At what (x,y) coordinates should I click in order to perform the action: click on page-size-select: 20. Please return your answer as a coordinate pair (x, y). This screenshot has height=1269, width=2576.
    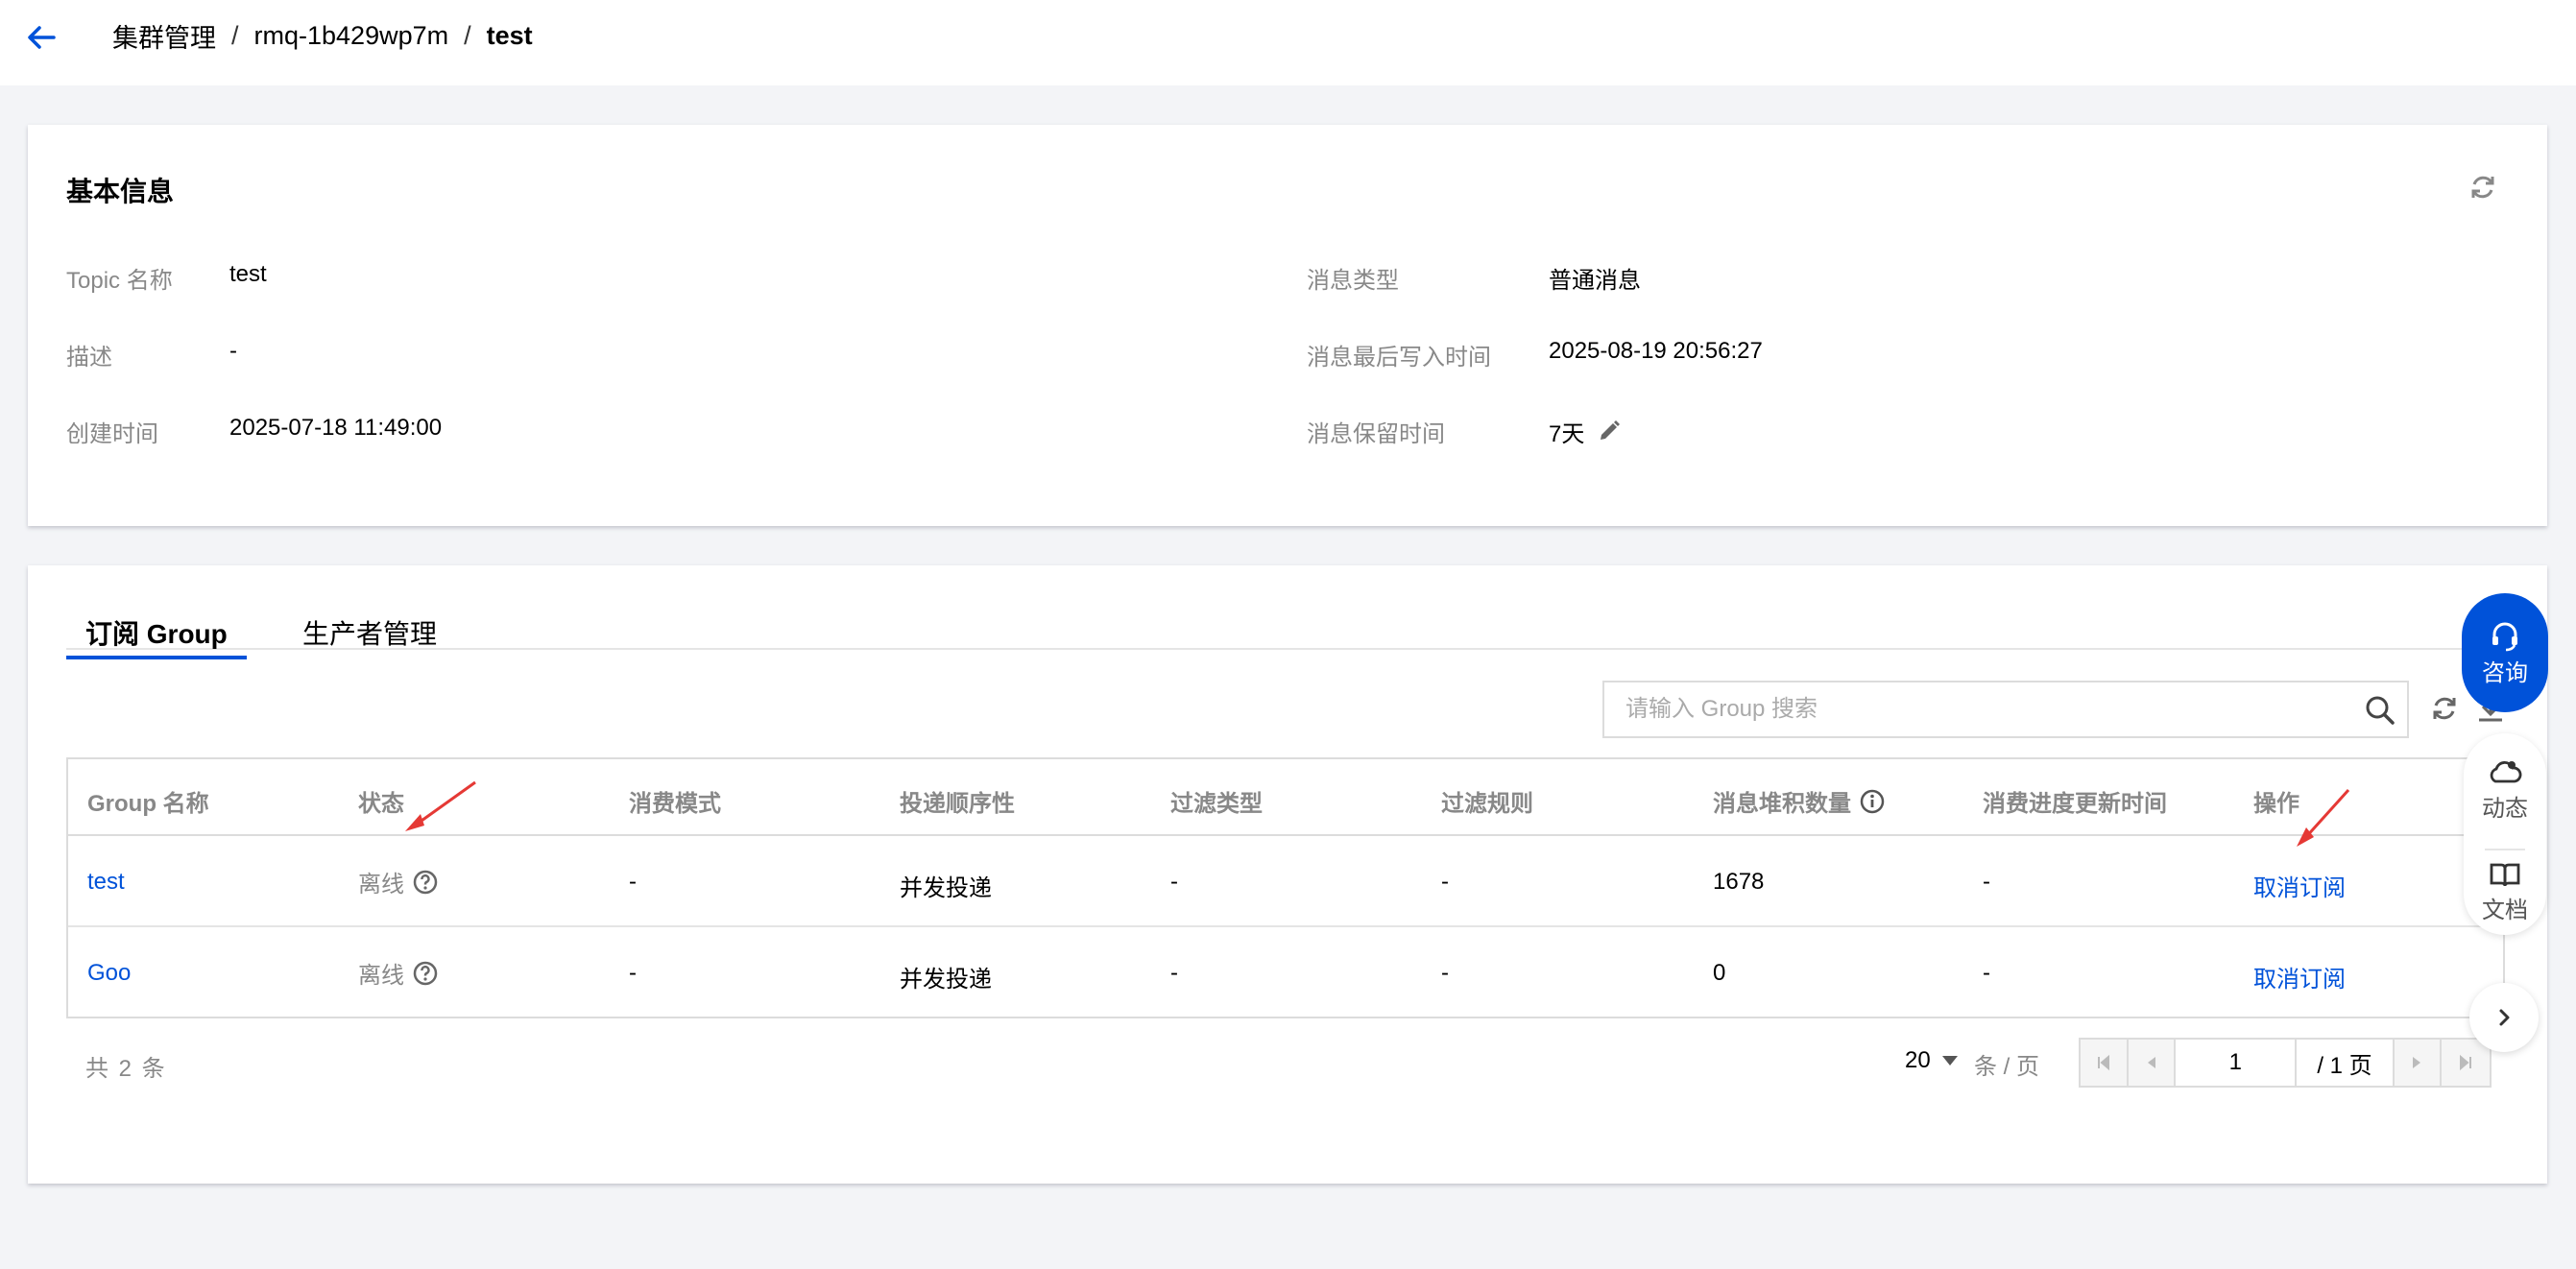
    Looking at the image, I should click on (1931, 1060).